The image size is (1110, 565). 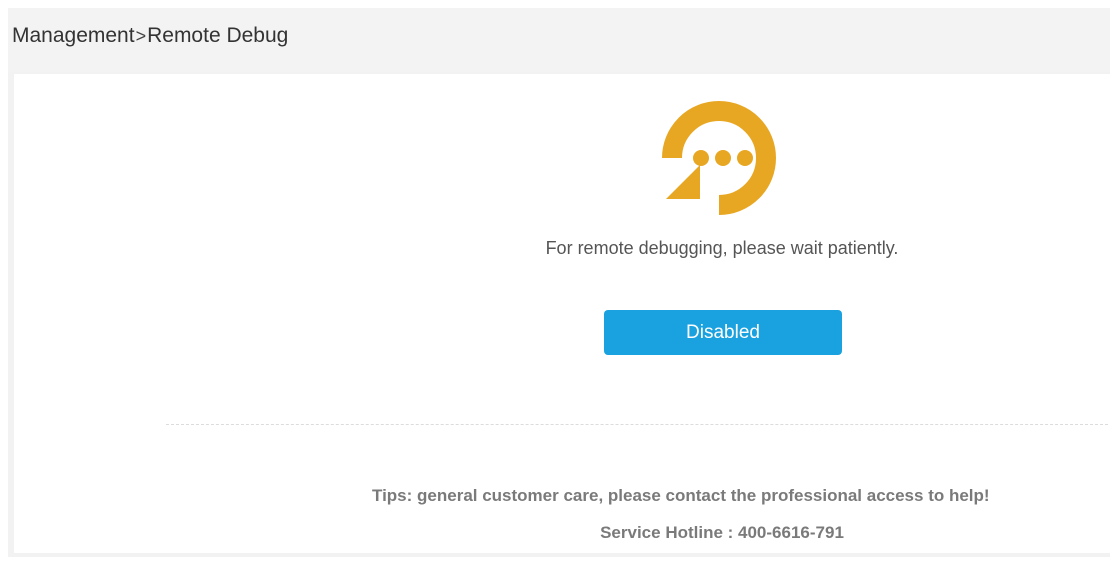 What do you see at coordinates (722, 532) in the screenshot?
I see `service-hotline: Service Hotline : 400-6616-791` at bounding box center [722, 532].